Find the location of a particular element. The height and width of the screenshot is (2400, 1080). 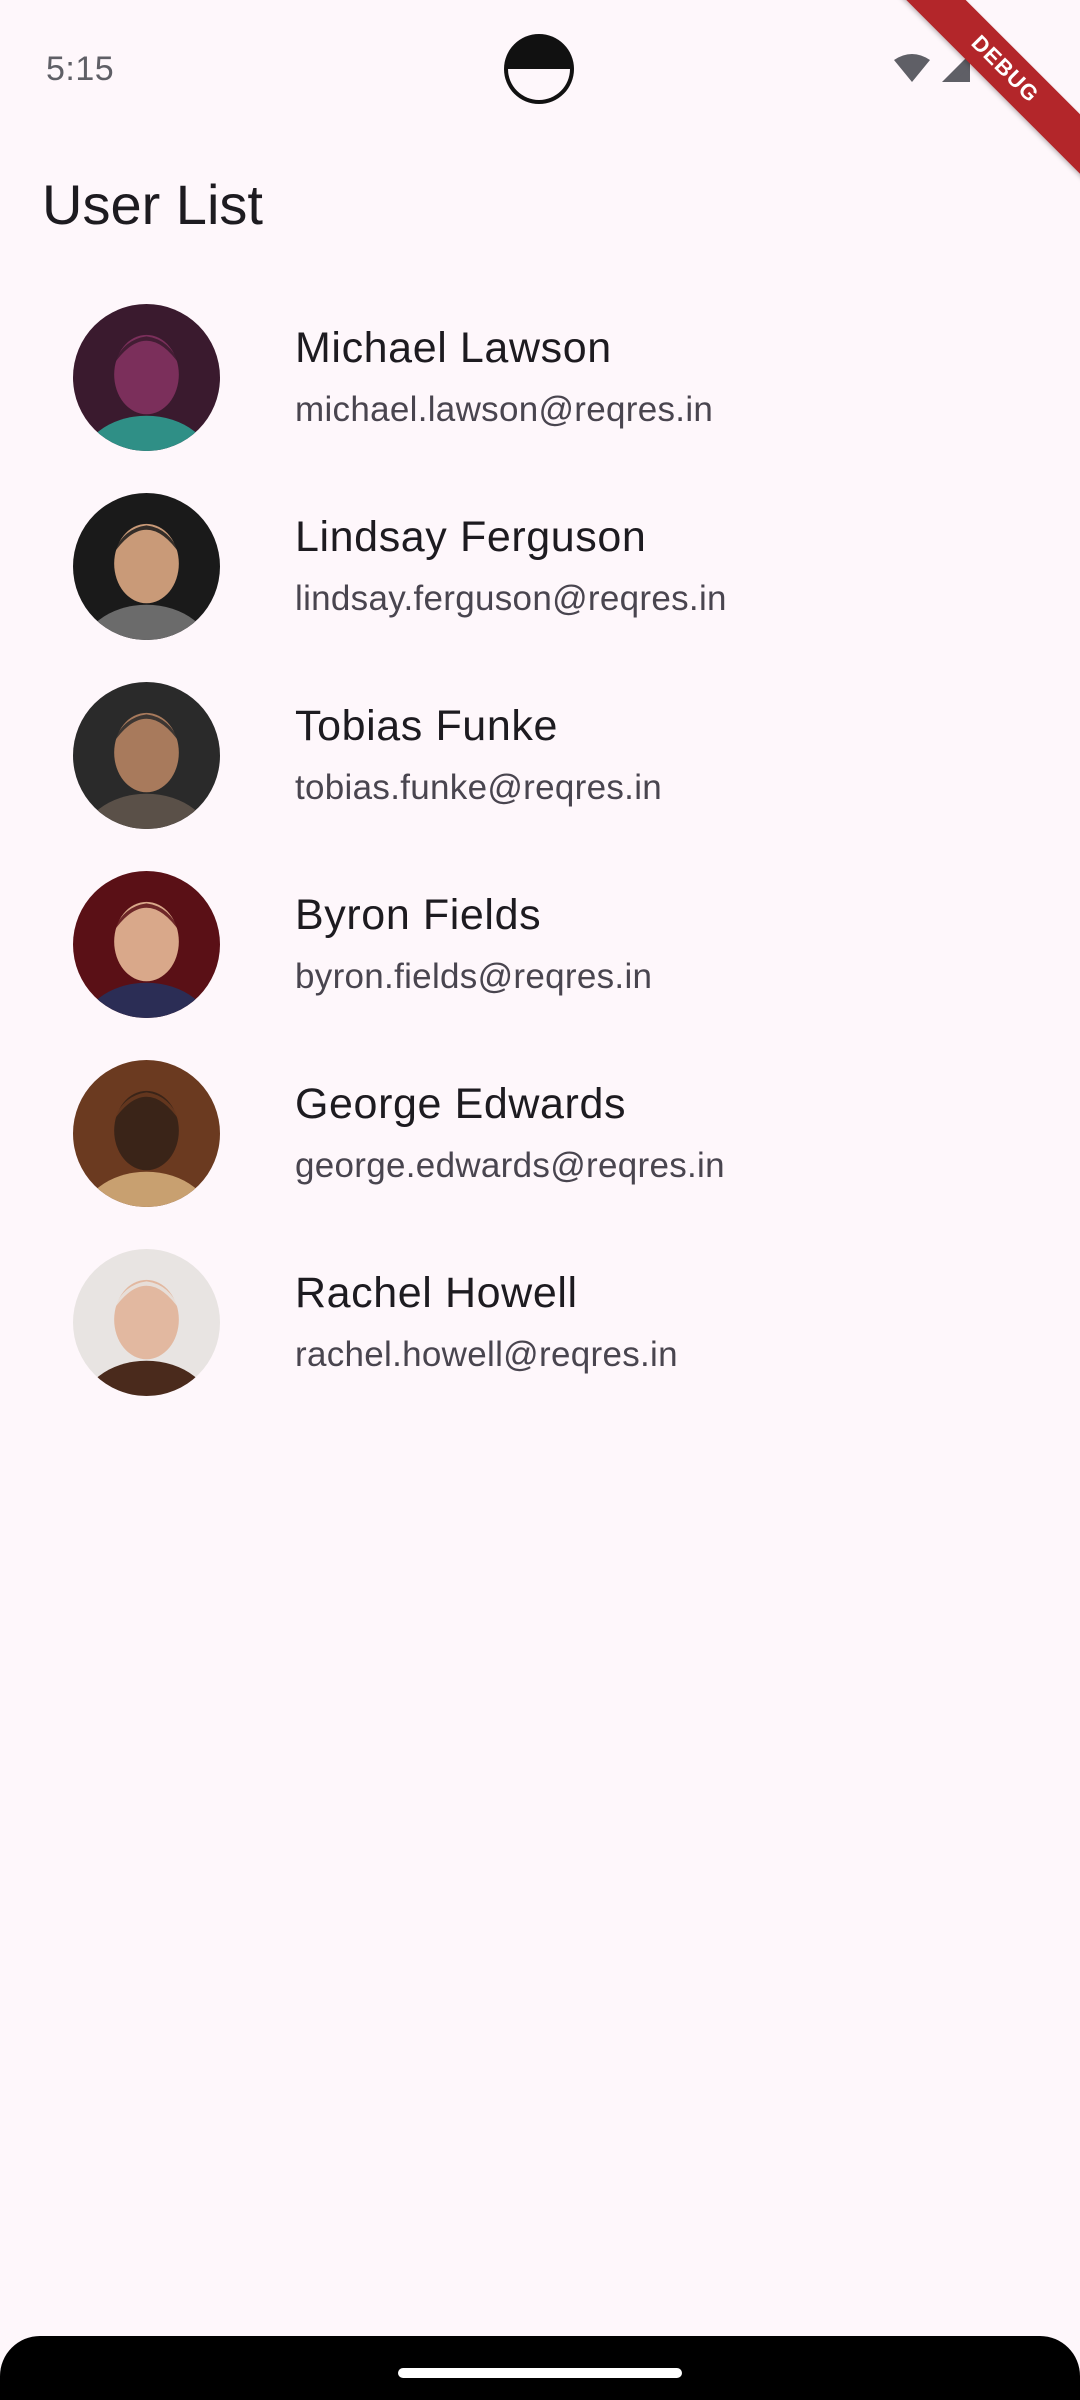

system-nav-bar is located at coordinates (540, 2368).